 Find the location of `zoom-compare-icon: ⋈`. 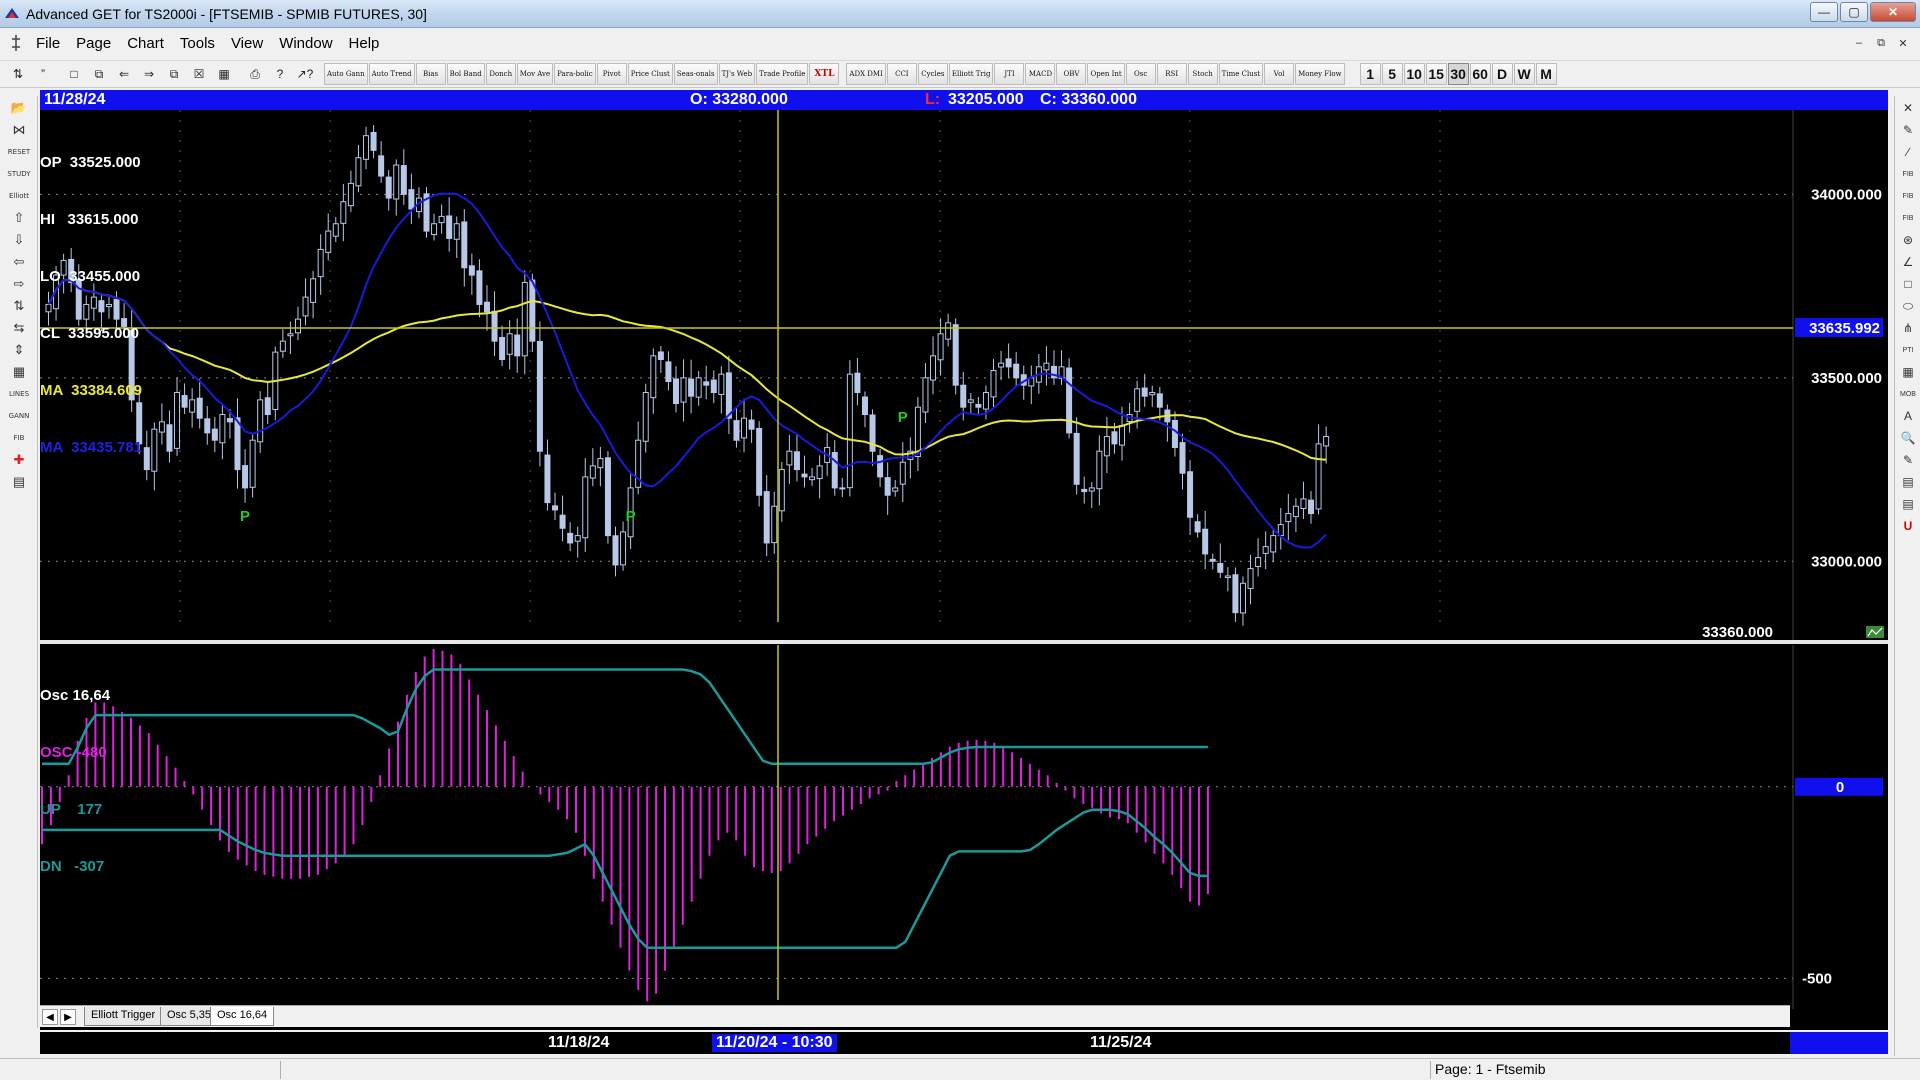

zoom-compare-icon: ⋈ is located at coordinates (19, 129).